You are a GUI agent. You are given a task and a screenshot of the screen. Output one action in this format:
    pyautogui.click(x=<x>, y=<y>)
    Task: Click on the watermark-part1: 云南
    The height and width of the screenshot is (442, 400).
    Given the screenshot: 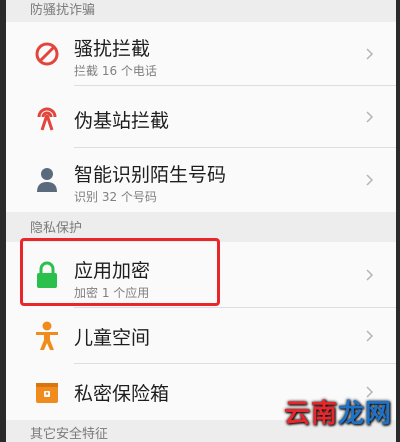 What is the action you would take?
    pyautogui.click(x=310, y=414)
    